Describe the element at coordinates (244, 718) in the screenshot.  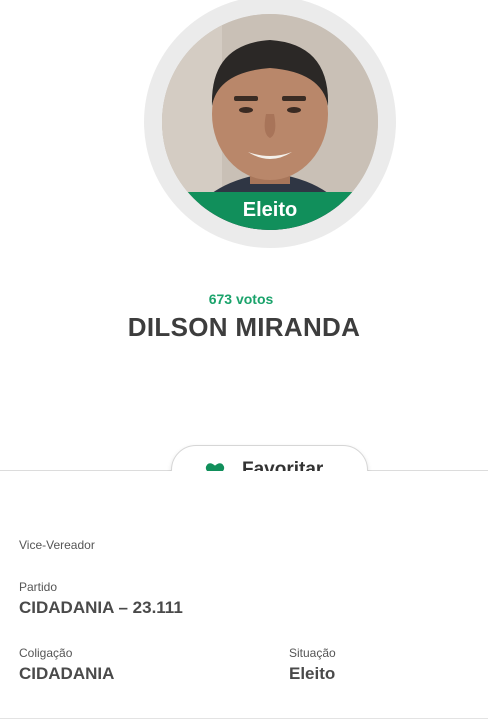
I see `bottom-divider` at that location.